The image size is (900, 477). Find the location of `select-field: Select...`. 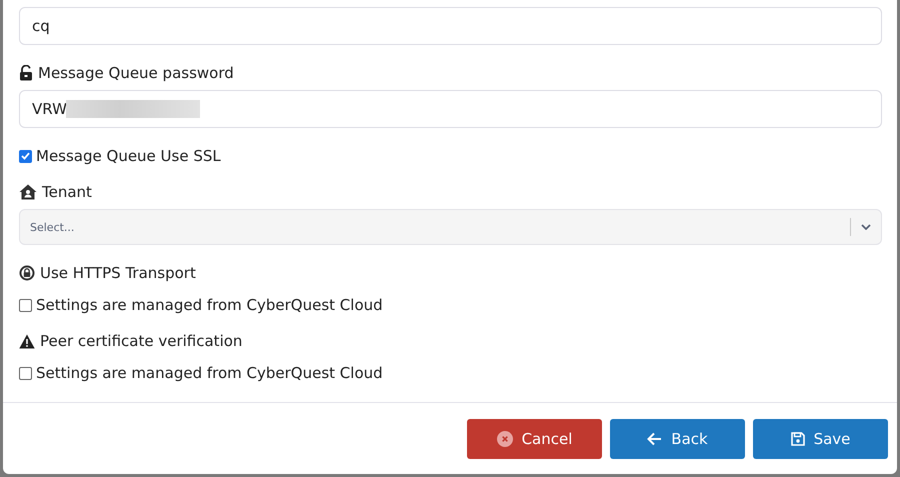

select-field: Select... is located at coordinates (450, 227).